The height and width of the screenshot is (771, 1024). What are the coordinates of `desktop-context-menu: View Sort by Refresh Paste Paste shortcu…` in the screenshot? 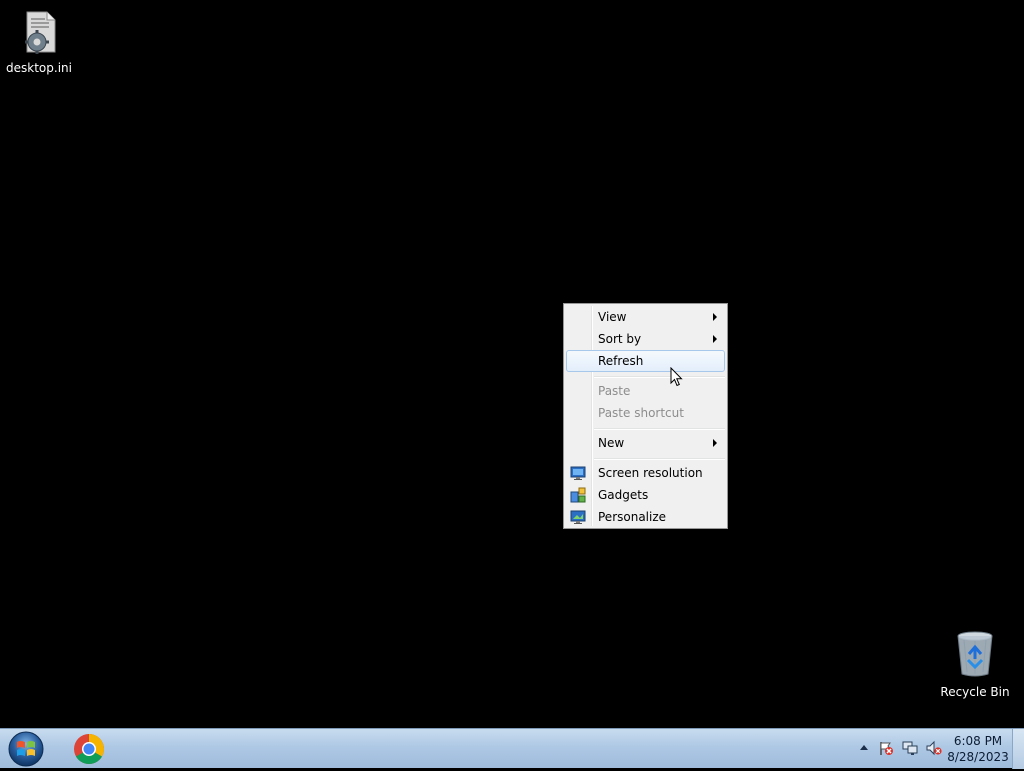 It's located at (645, 416).